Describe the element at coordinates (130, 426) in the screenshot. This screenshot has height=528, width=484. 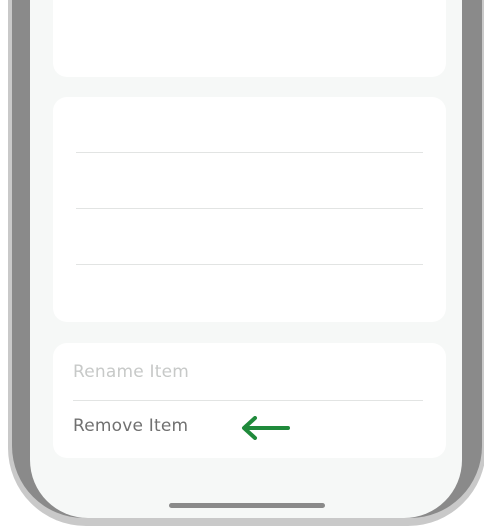
I see `remove-item-button: Remove Item` at that location.